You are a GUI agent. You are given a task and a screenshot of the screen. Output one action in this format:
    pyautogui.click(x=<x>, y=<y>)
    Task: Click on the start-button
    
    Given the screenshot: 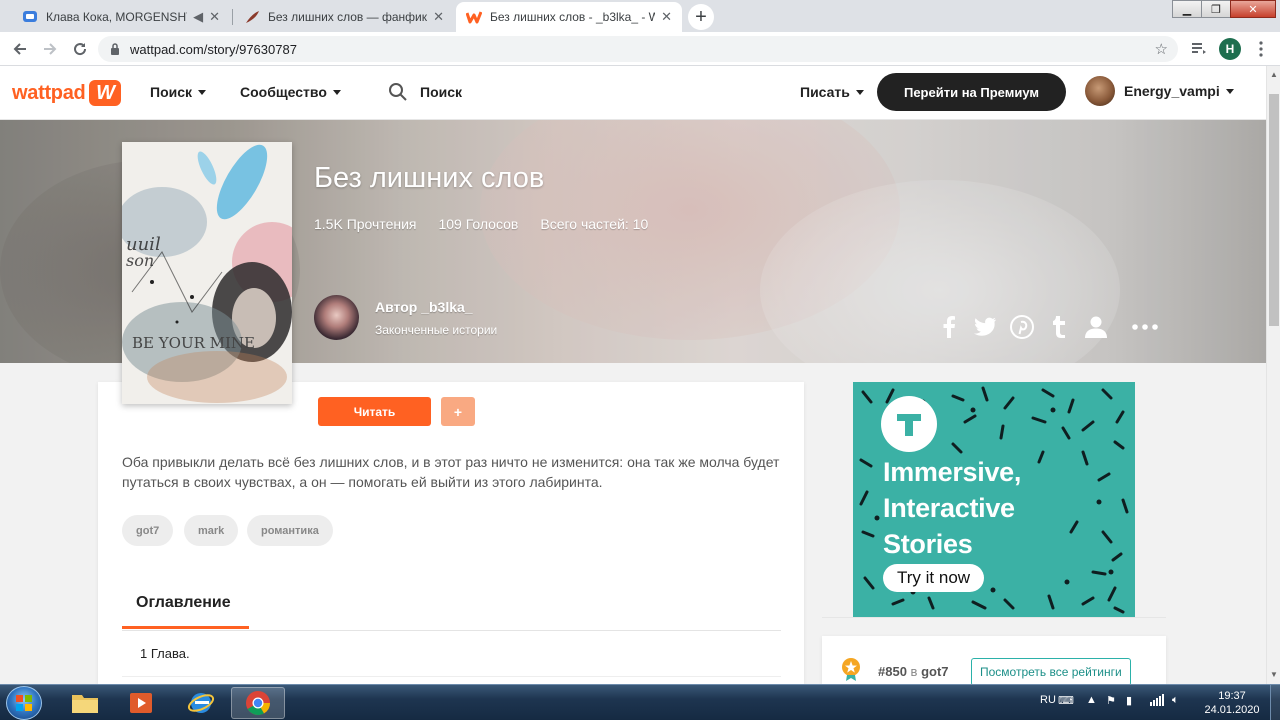 What is the action you would take?
    pyautogui.click(x=24, y=703)
    